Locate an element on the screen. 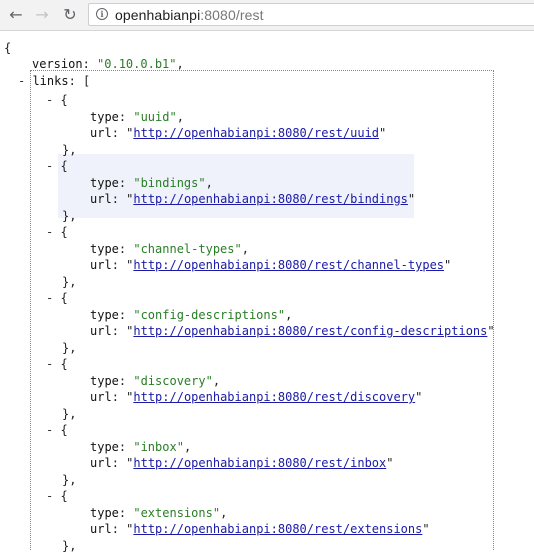  type-value: "extensions" is located at coordinates (177, 513).